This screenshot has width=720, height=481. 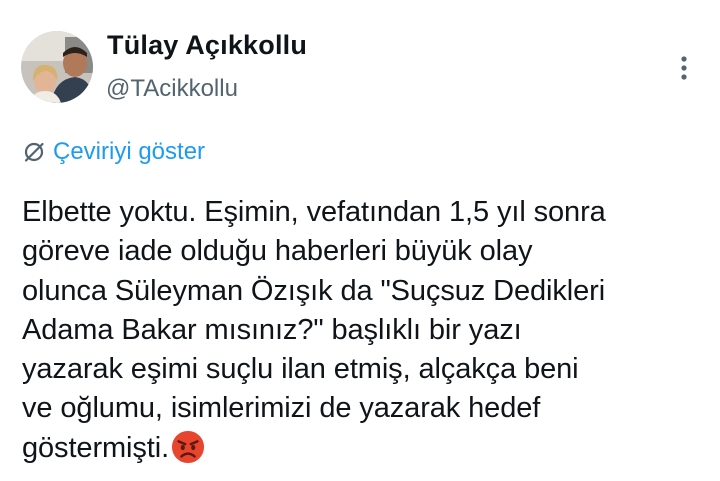 I want to click on tweet-text-last-line: göstermişti., so click(x=367, y=448).